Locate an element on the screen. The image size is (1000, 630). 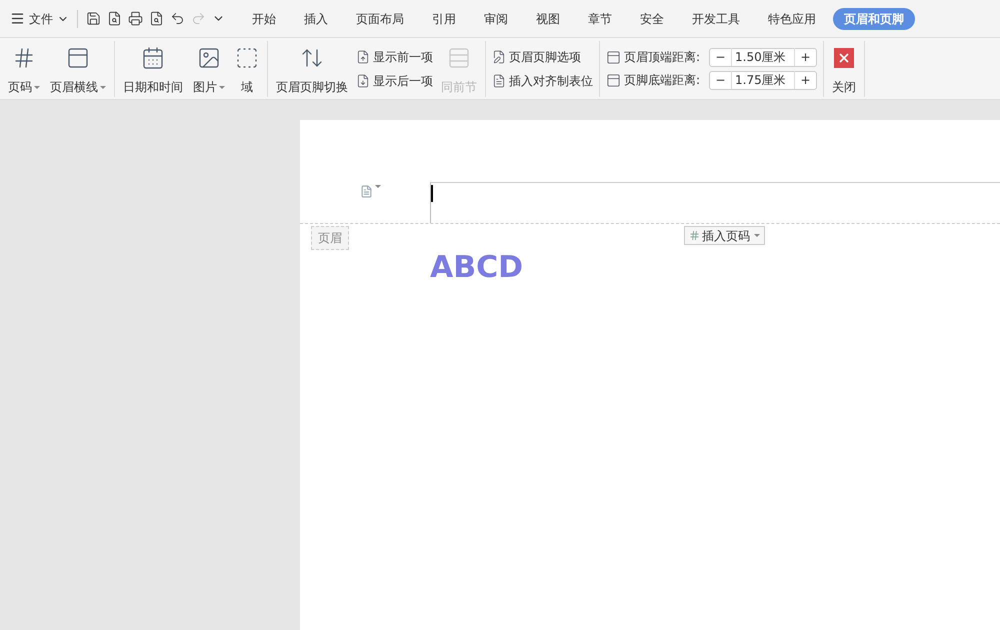
file-menu: 文件 is located at coordinates (44, 19).